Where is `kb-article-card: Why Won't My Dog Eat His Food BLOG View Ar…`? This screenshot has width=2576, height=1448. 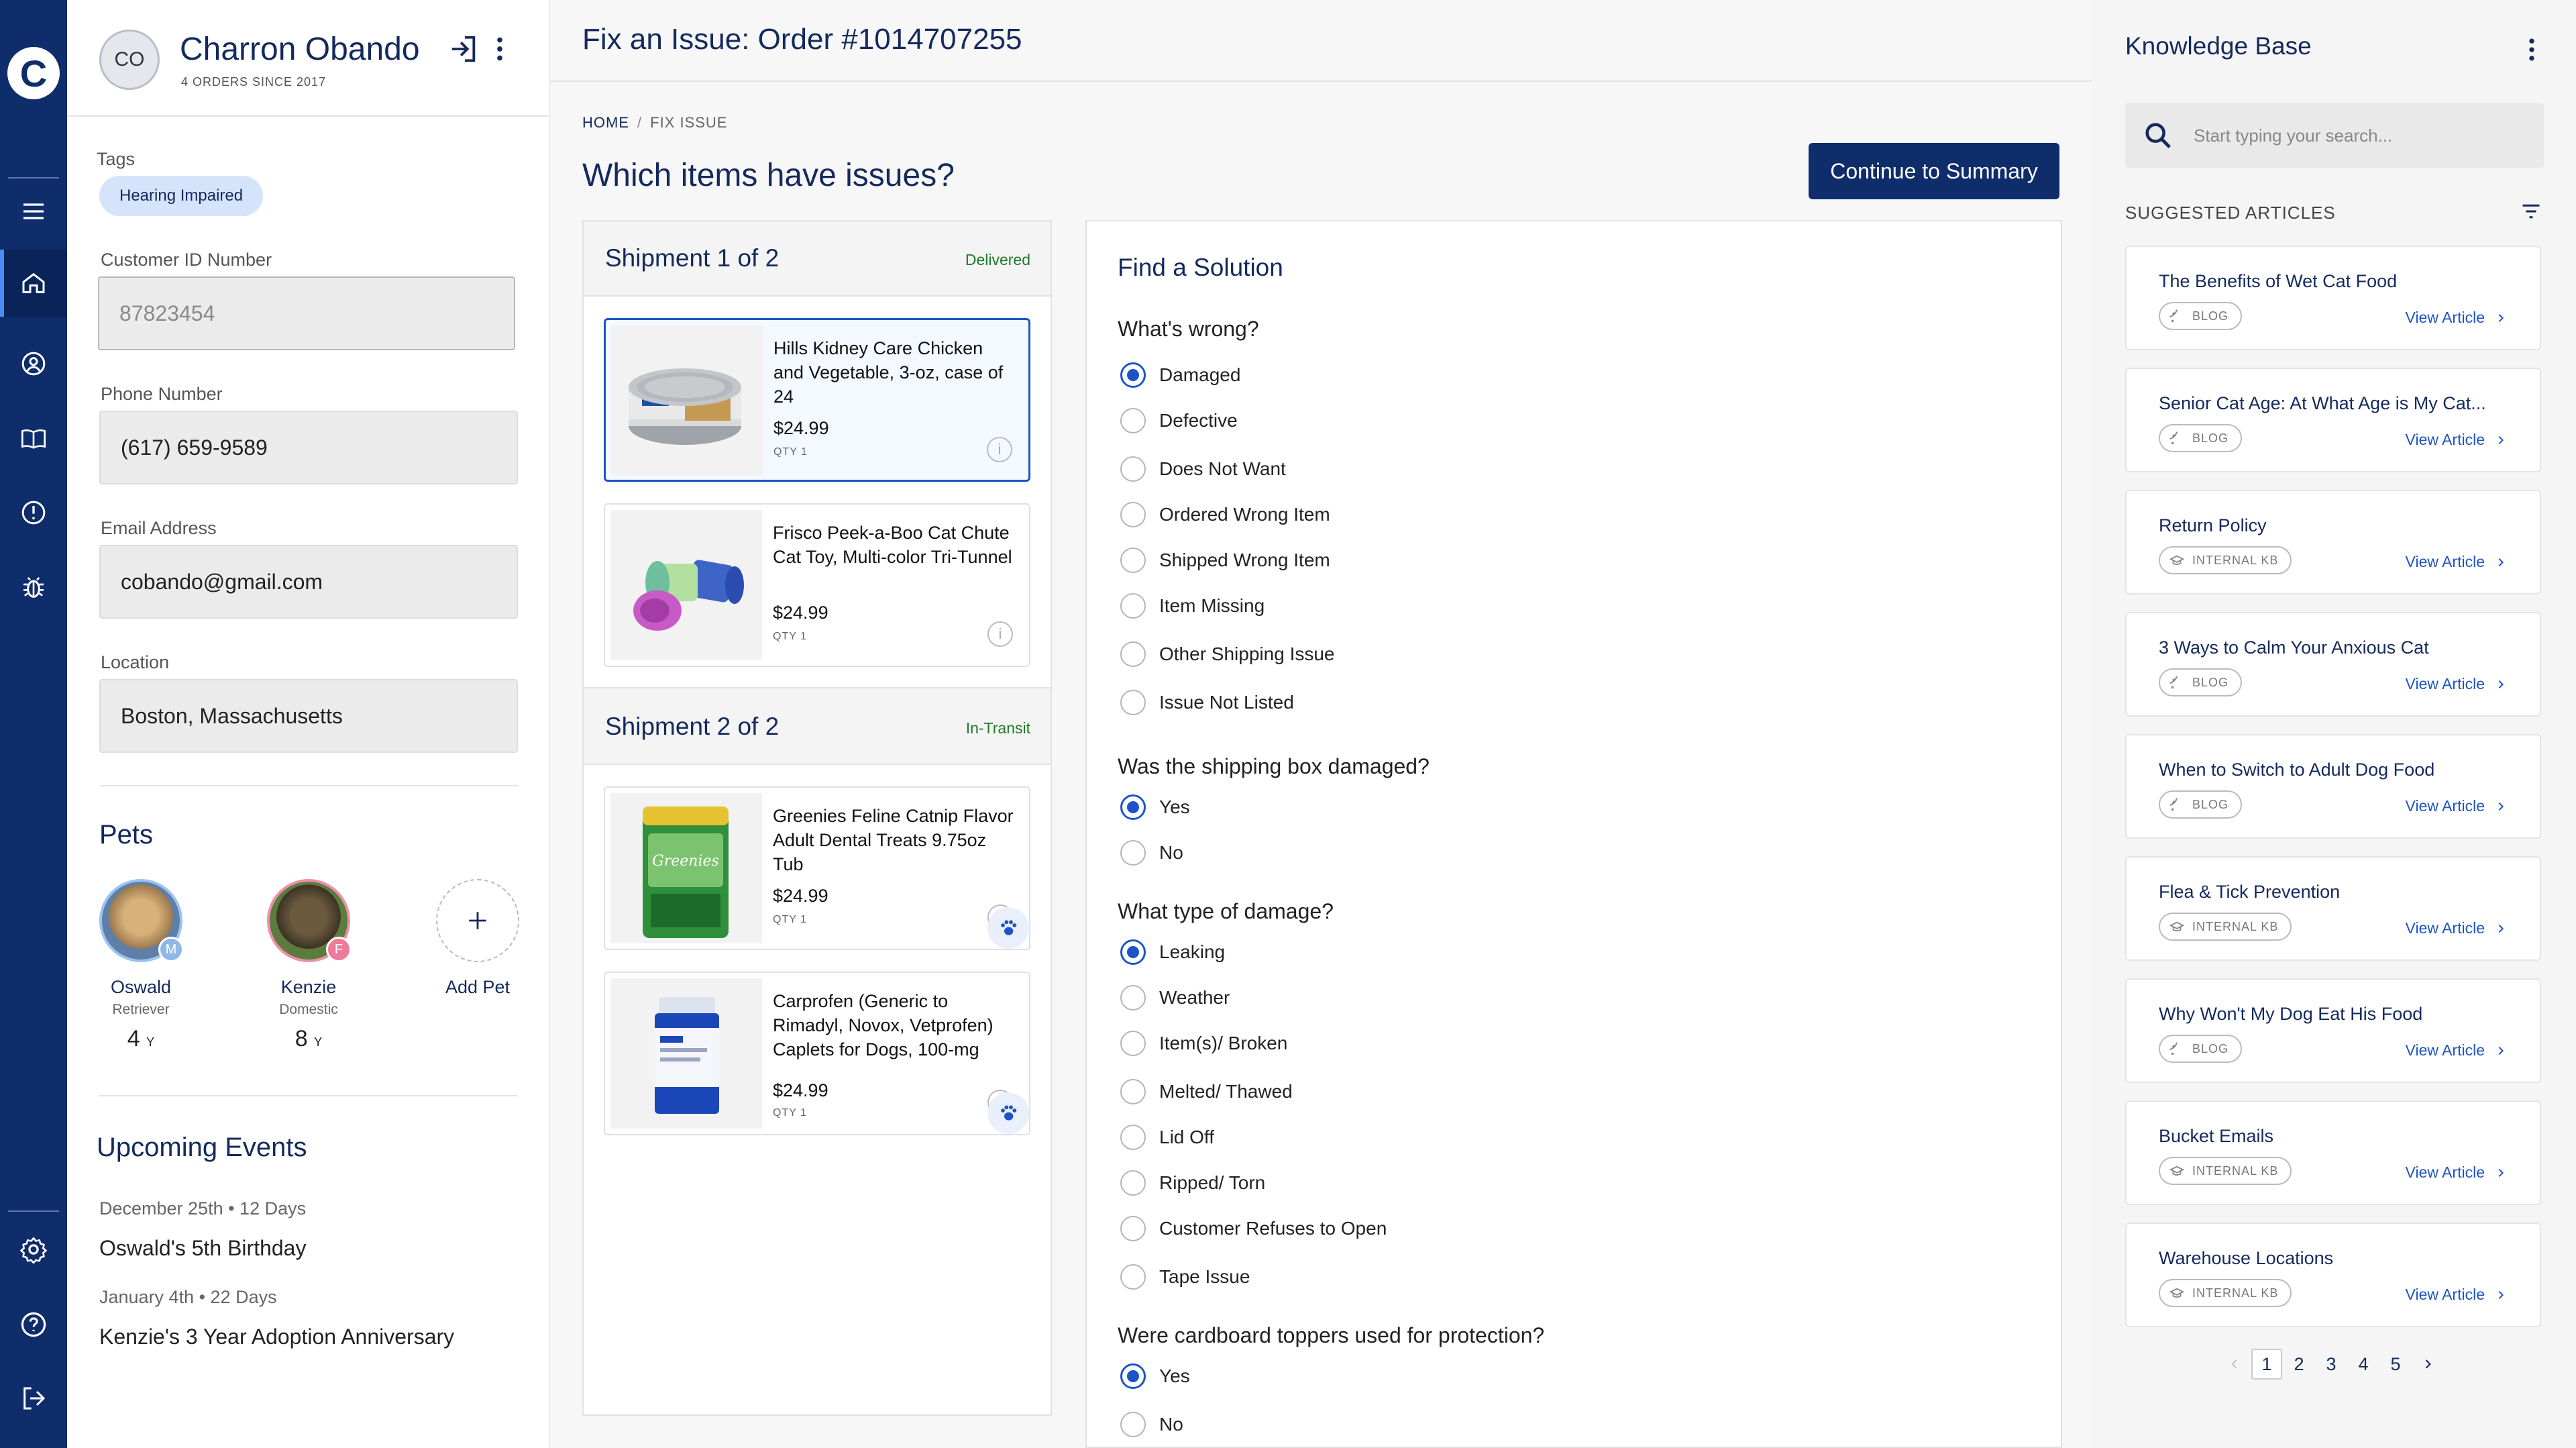
kb-article-card: Why Won't My Dog Eat His Food BLOG View Ar… is located at coordinates (2333, 1030).